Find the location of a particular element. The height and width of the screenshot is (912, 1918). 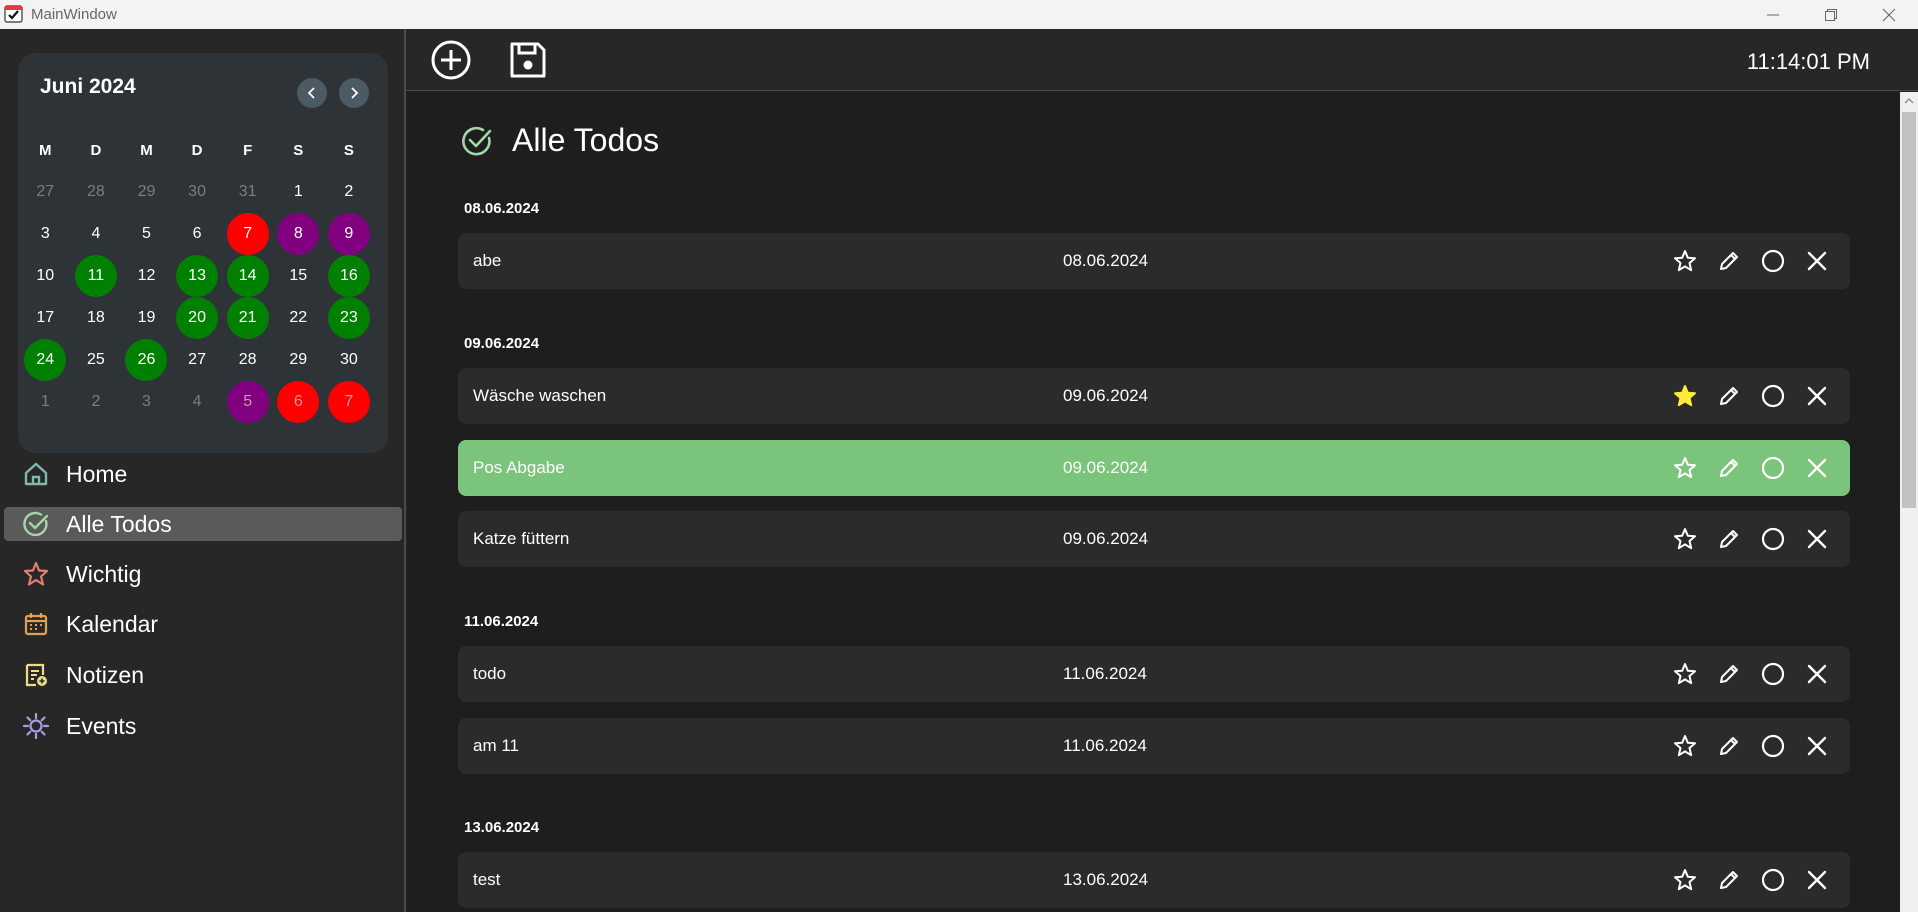

scroll-up-icon is located at coordinates (1909, 101).